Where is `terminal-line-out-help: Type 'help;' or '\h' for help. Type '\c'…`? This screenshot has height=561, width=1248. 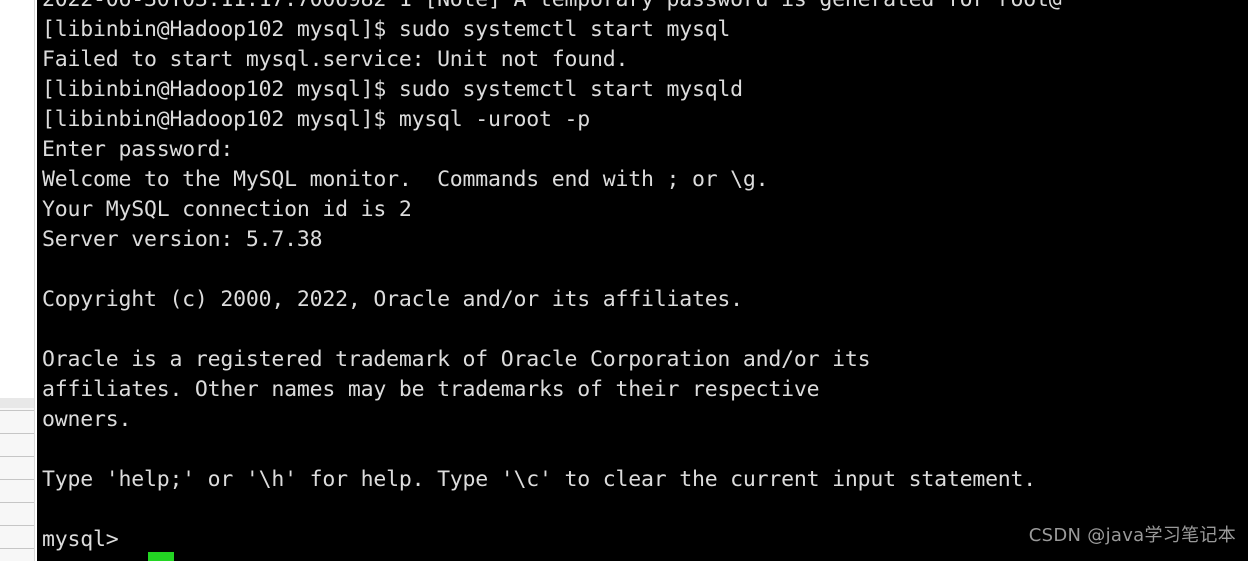
terminal-line-out-help: Type 'help;' or '\h' for help. Type '\c'… is located at coordinates (539, 479).